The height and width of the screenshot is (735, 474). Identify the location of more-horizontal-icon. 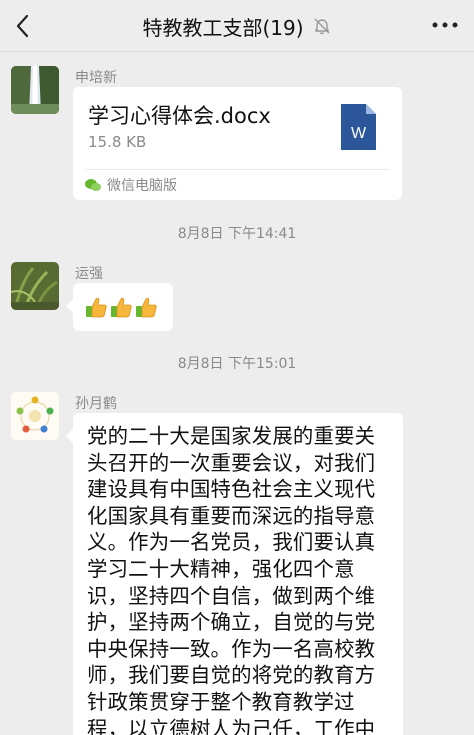
(445, 25).